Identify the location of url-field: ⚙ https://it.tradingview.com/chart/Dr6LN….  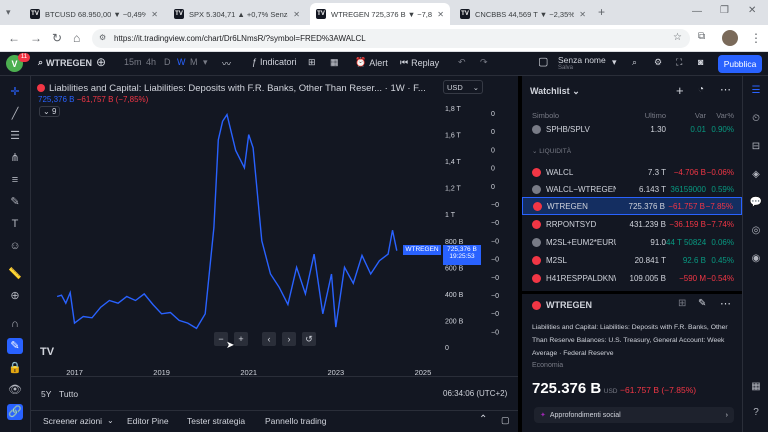
(391, 38).